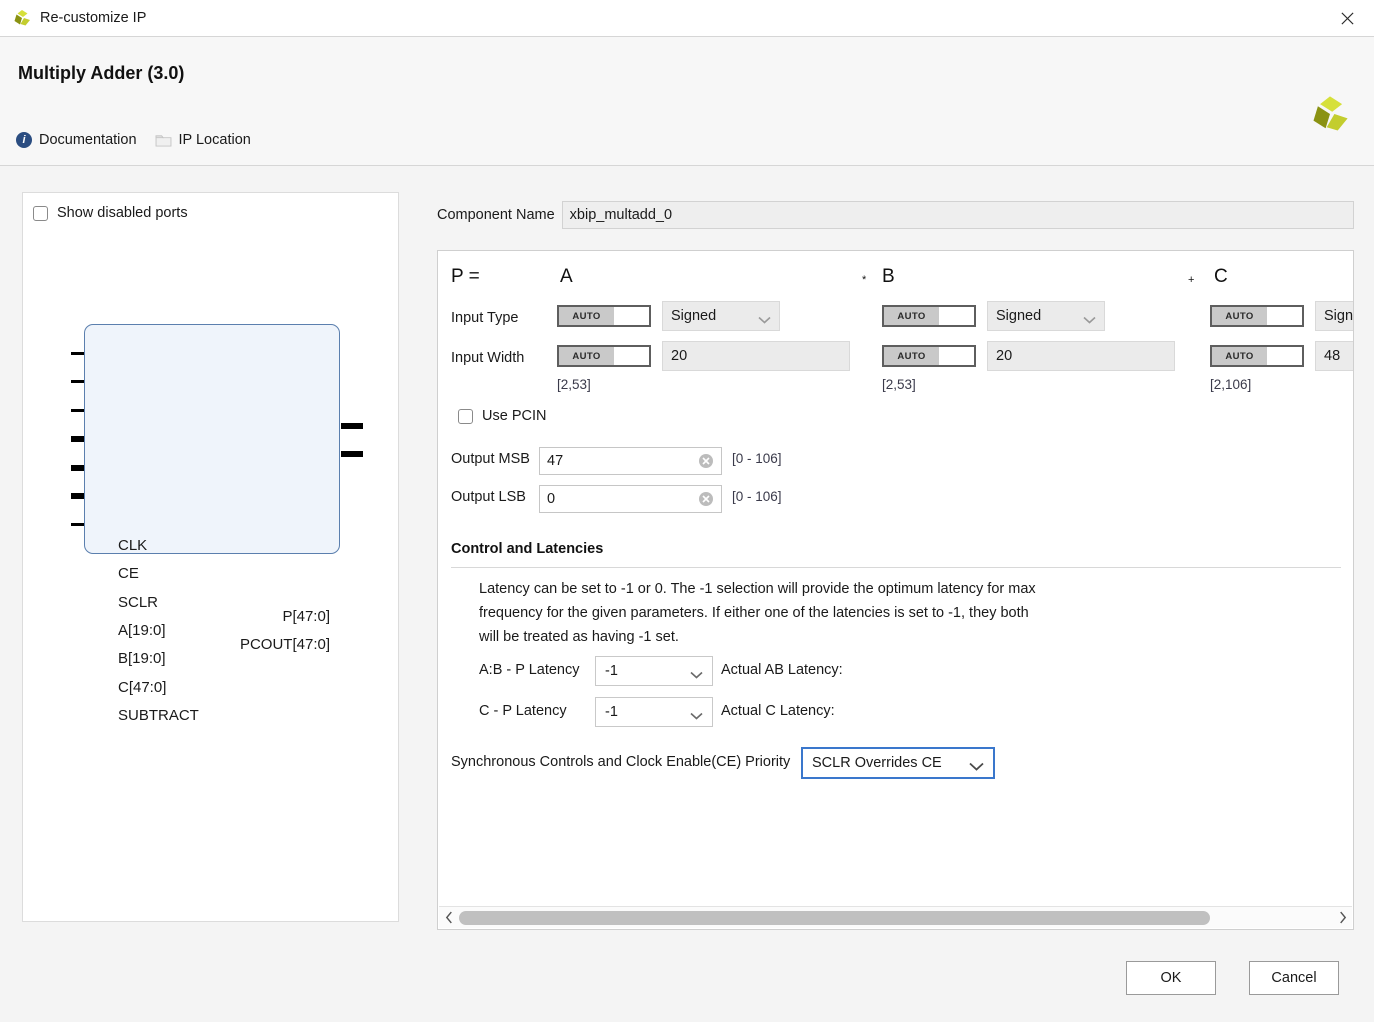 This screenshot has width=1374, height=1022. What do you see at coordinates (1221, 276) in the screenshot?
I see `operand-c-label: C` at bounding box center [1221, 276].